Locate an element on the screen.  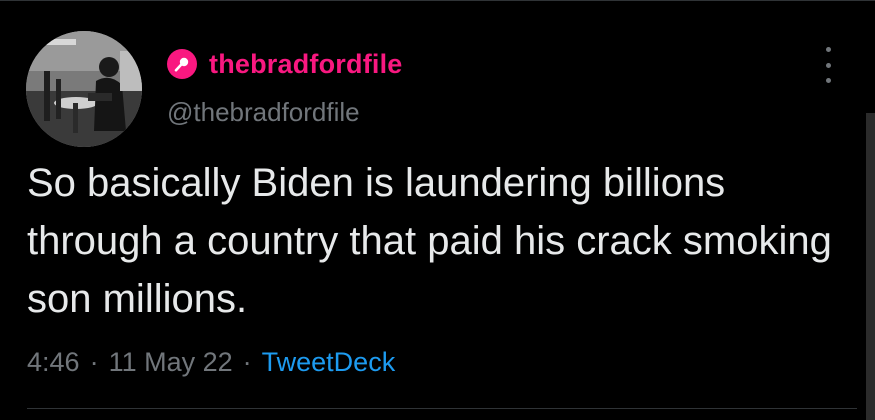
tweet-metadata: 4:46 · 11 May 22 · TweetDeck is located at coordinates (211, 362).